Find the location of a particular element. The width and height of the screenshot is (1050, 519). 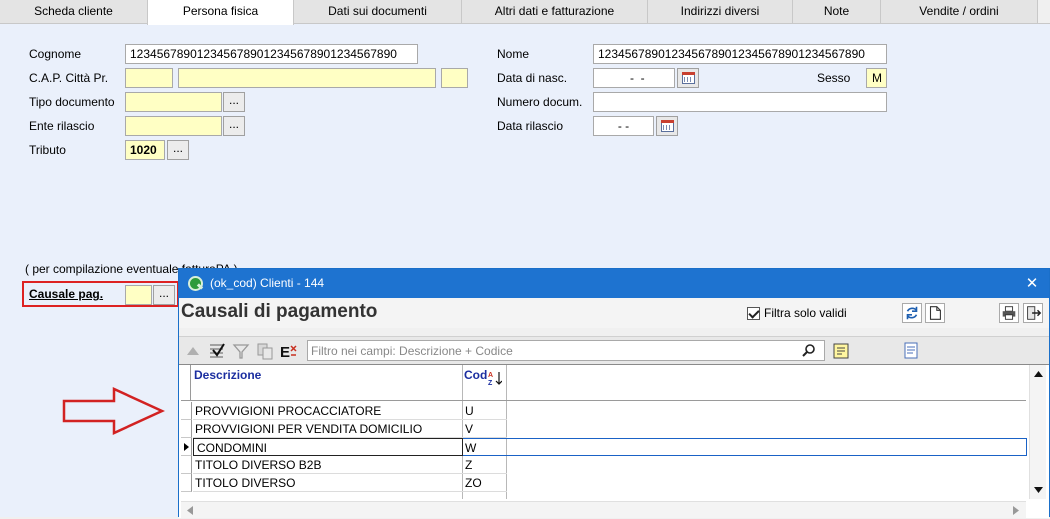

row-cod: Z is located at coordinates (485, 465).